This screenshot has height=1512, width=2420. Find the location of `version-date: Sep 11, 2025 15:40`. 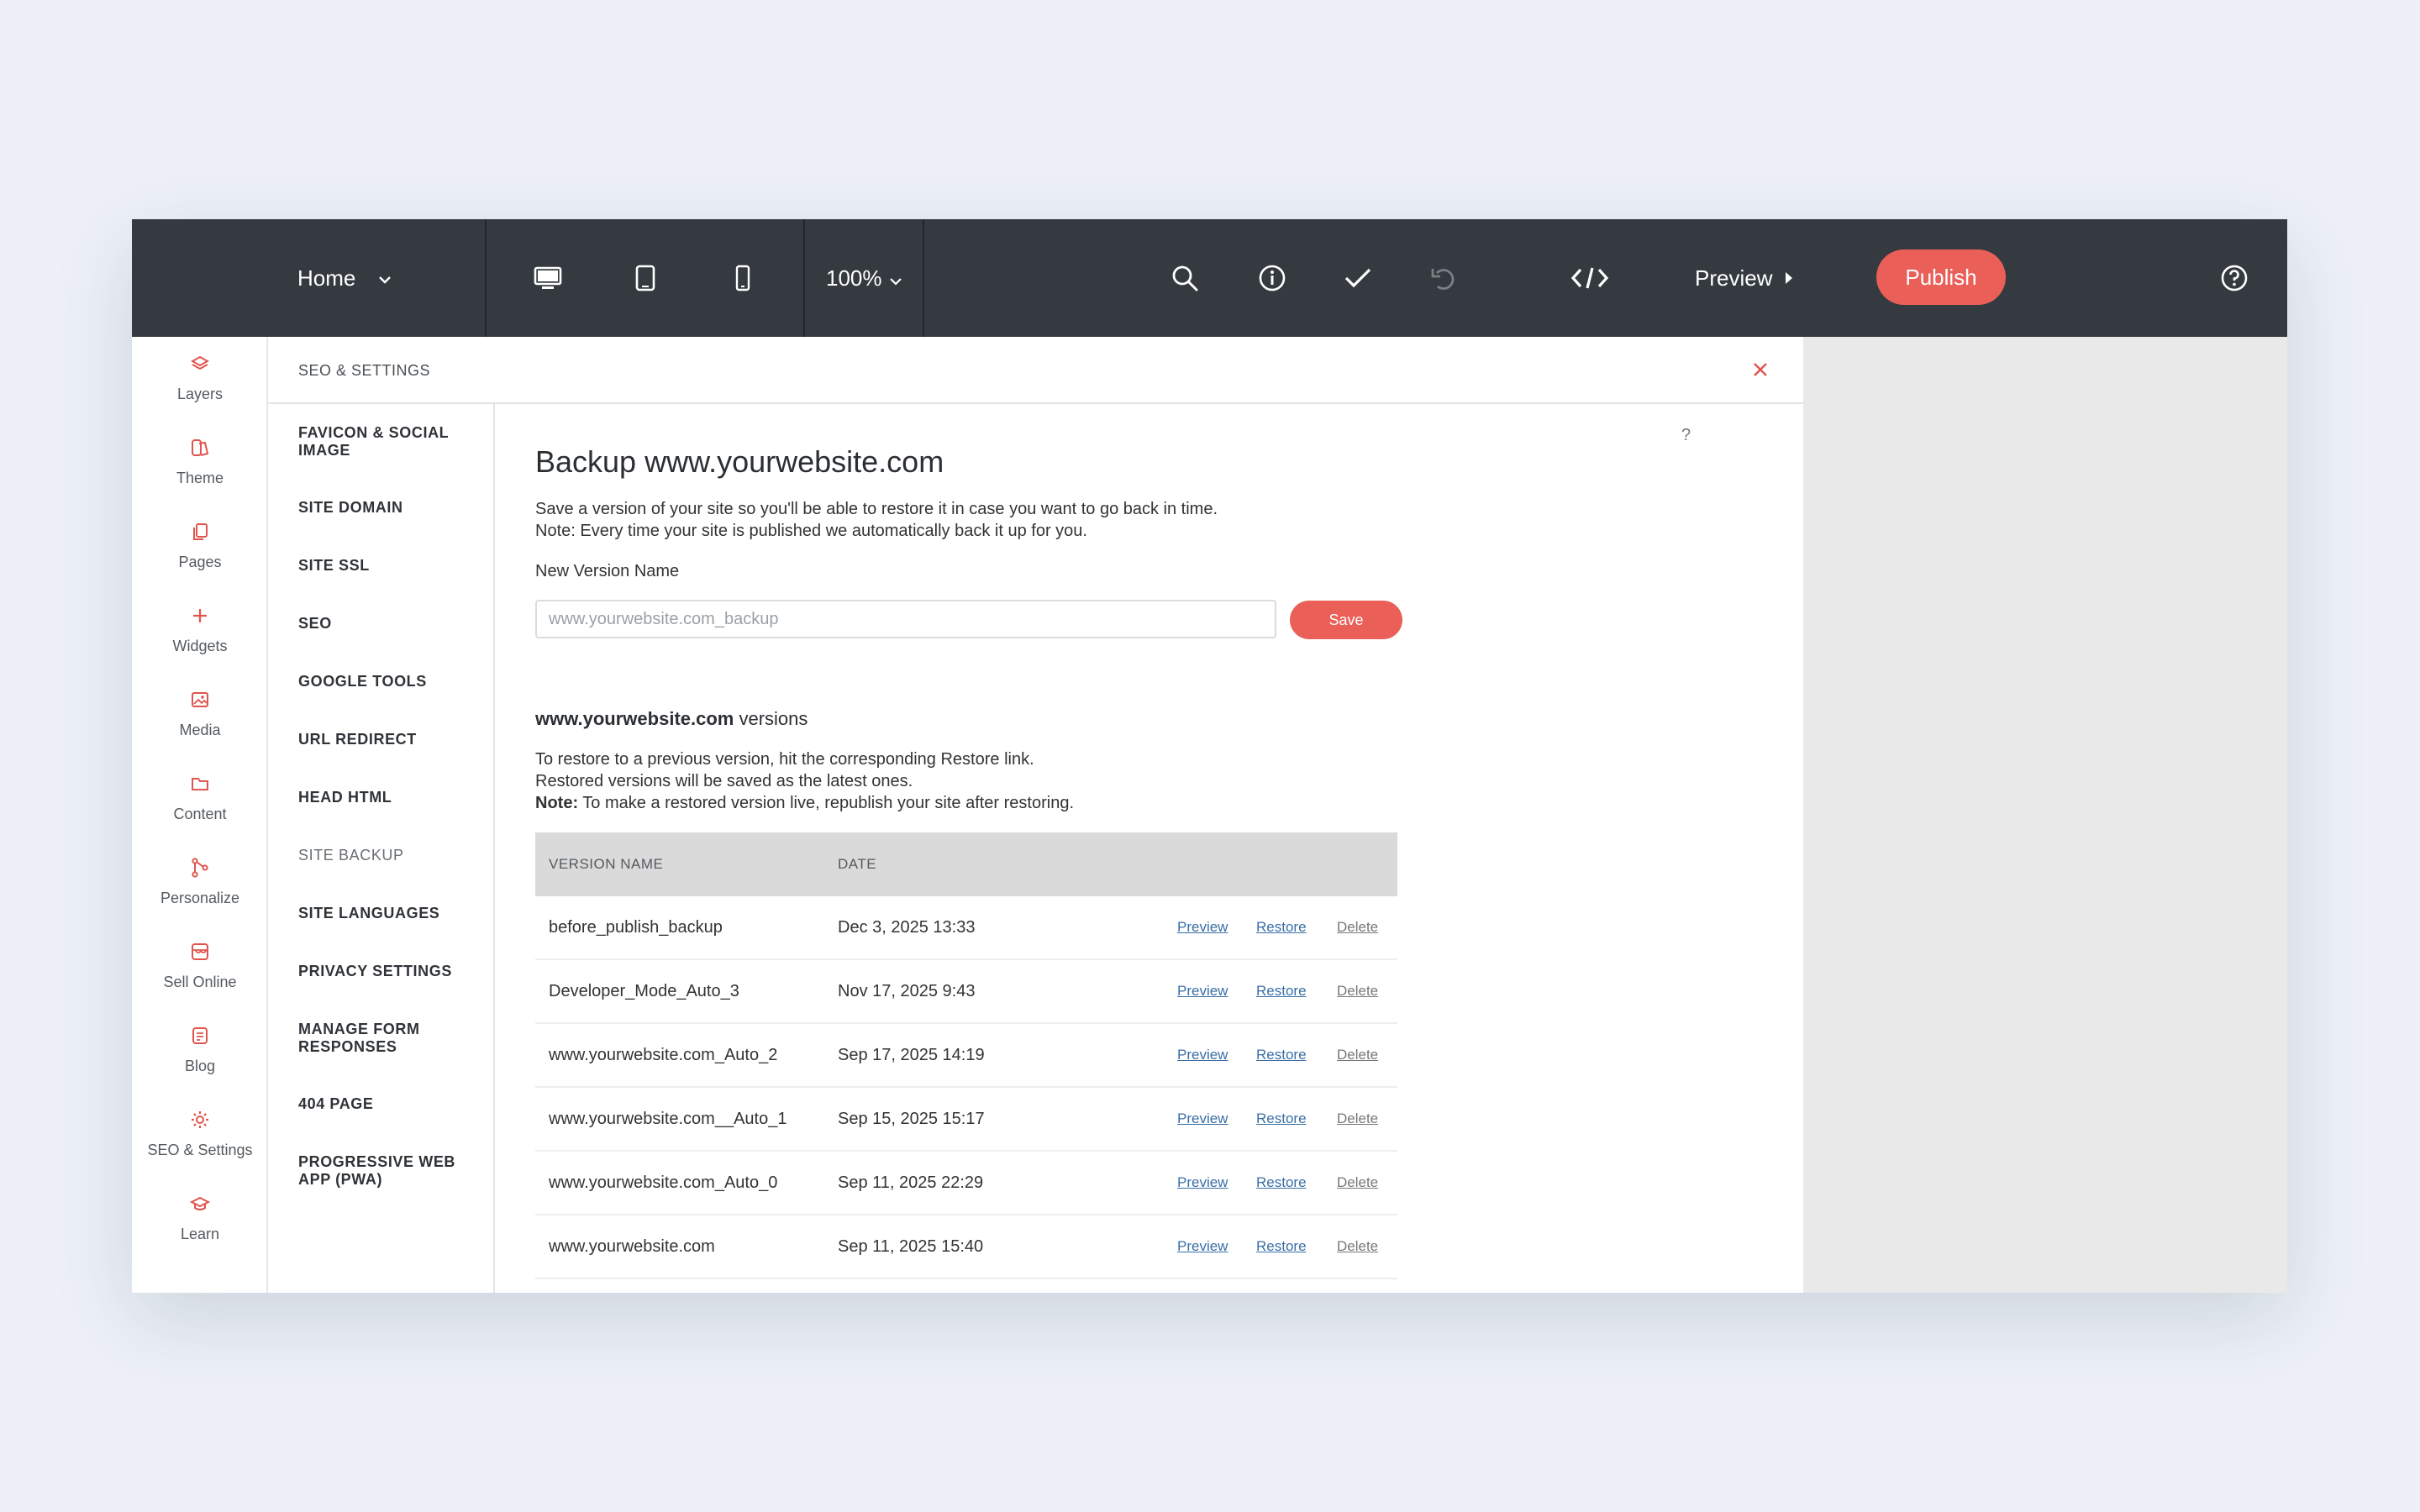

version-date: Sep 11, 2025 15:40 is located at coordinates (911, 1246).